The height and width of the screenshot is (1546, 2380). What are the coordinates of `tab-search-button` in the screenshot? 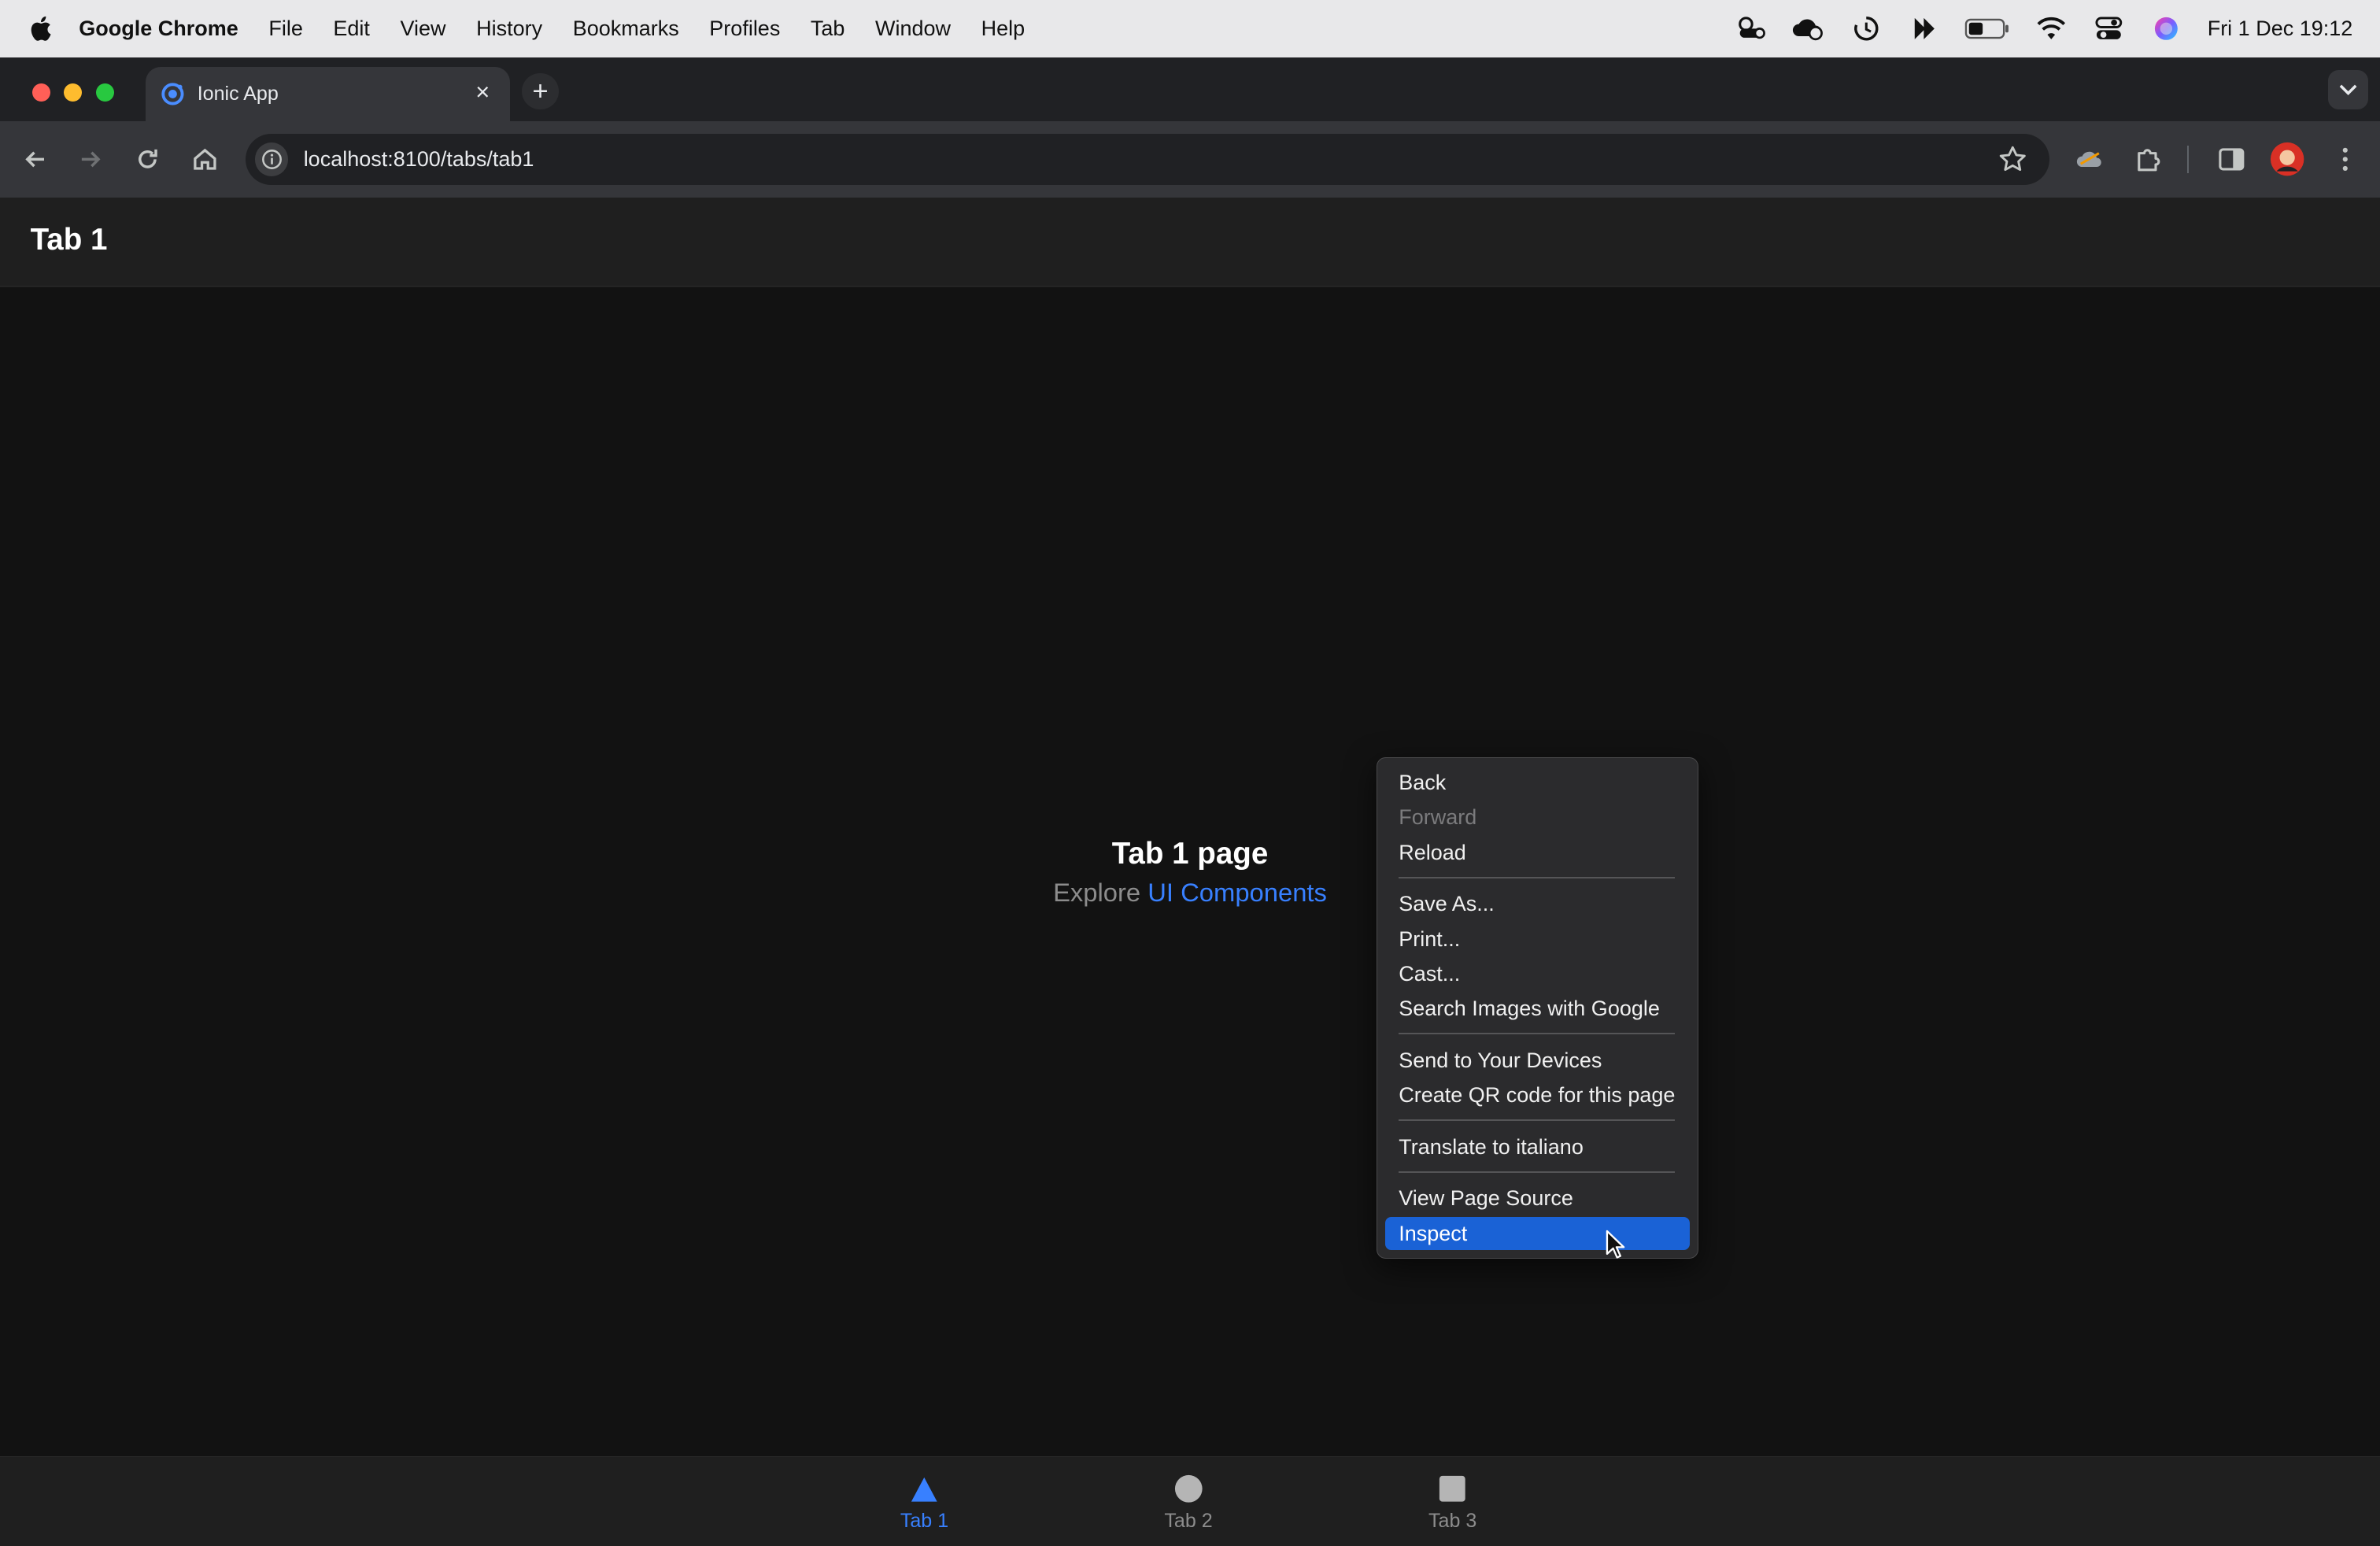 It's located at (2348, 89).